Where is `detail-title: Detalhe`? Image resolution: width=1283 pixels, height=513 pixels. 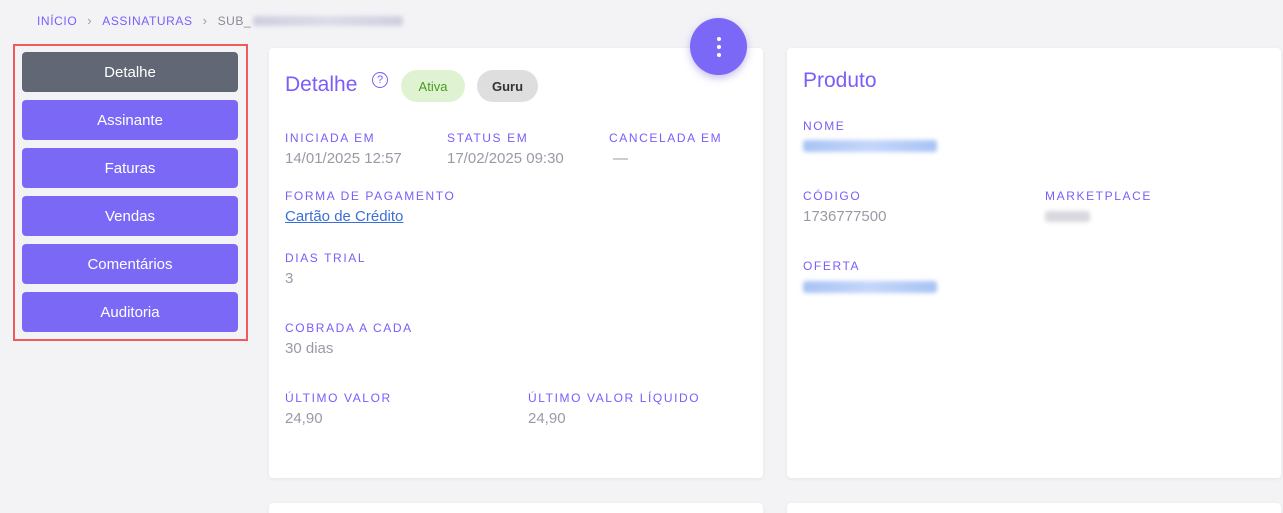
detail-title: Detalhe is located at coordinates (321, 84).